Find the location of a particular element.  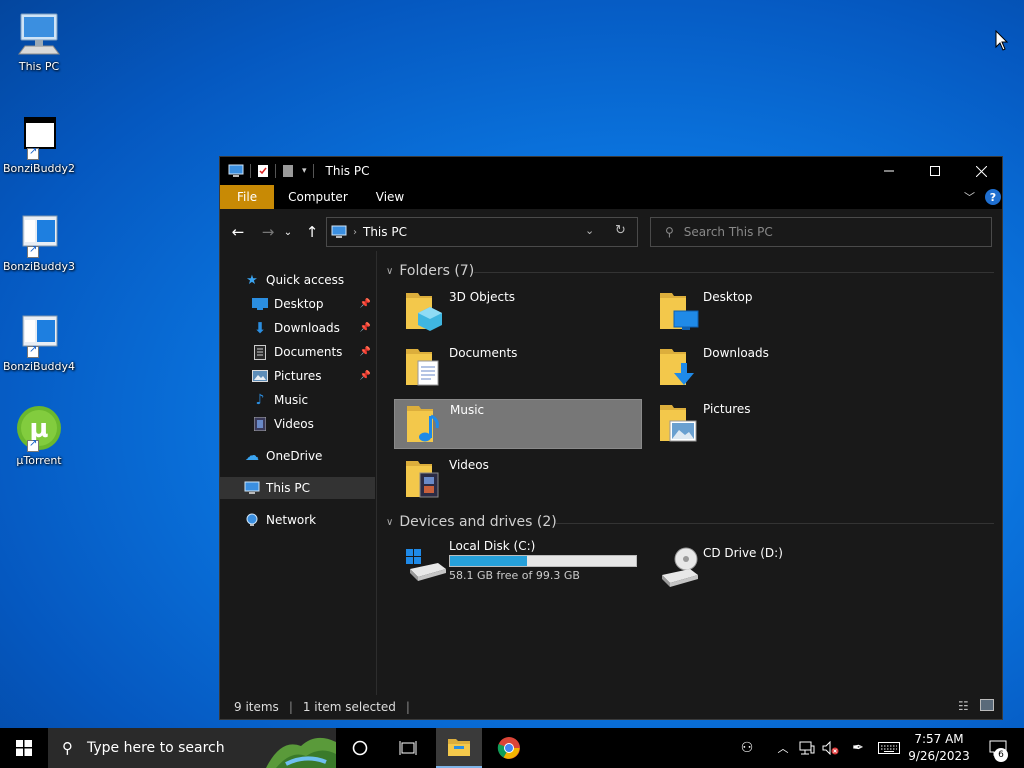

show-hidden-icons-button: ︿ is located at coordinates (783, 748).